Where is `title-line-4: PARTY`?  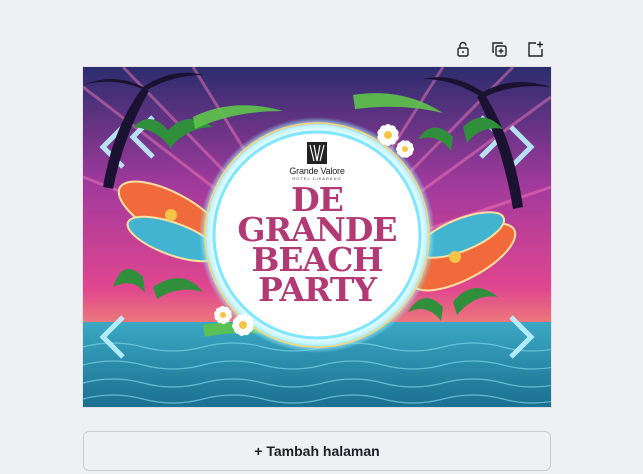
title-line-4: PARTY is located at coordinates (317, 289).